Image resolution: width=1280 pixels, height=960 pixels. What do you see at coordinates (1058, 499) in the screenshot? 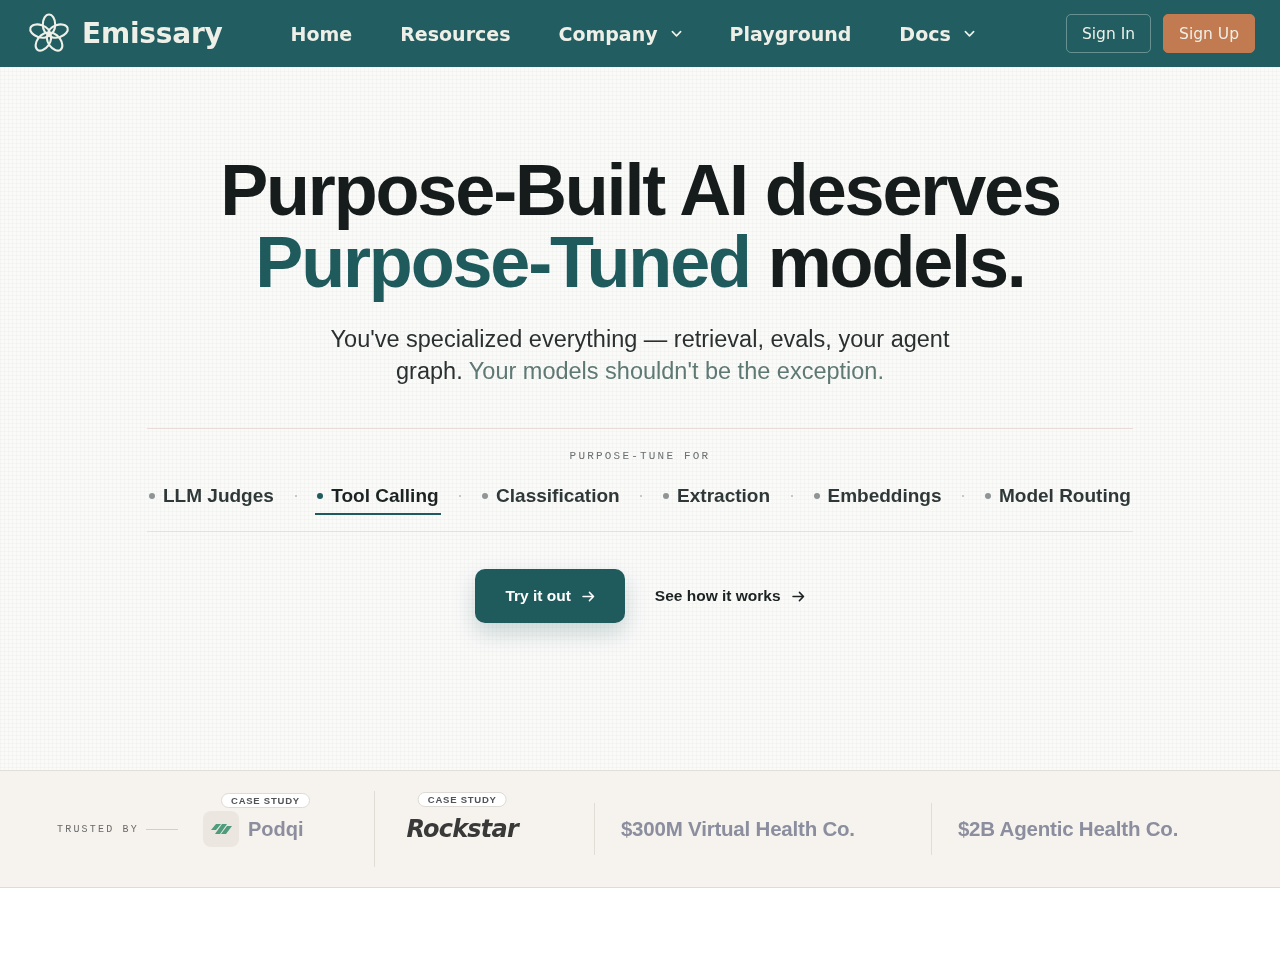
I see `use-case-tab: Model Routing` at bounding box center [1058, 499].